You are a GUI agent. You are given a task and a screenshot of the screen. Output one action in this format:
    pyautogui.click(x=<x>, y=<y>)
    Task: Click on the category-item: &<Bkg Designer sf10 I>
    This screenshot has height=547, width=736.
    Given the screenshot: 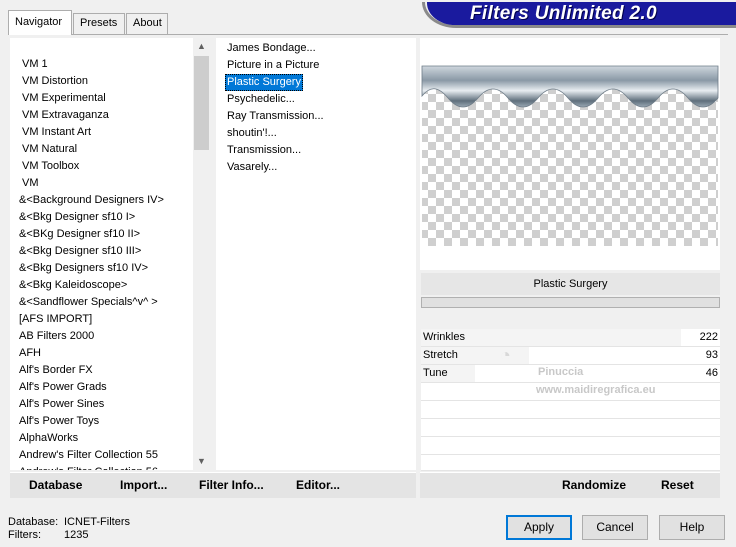 What is the action you would take?
    pyautogui.click(x=77, y=217)
    